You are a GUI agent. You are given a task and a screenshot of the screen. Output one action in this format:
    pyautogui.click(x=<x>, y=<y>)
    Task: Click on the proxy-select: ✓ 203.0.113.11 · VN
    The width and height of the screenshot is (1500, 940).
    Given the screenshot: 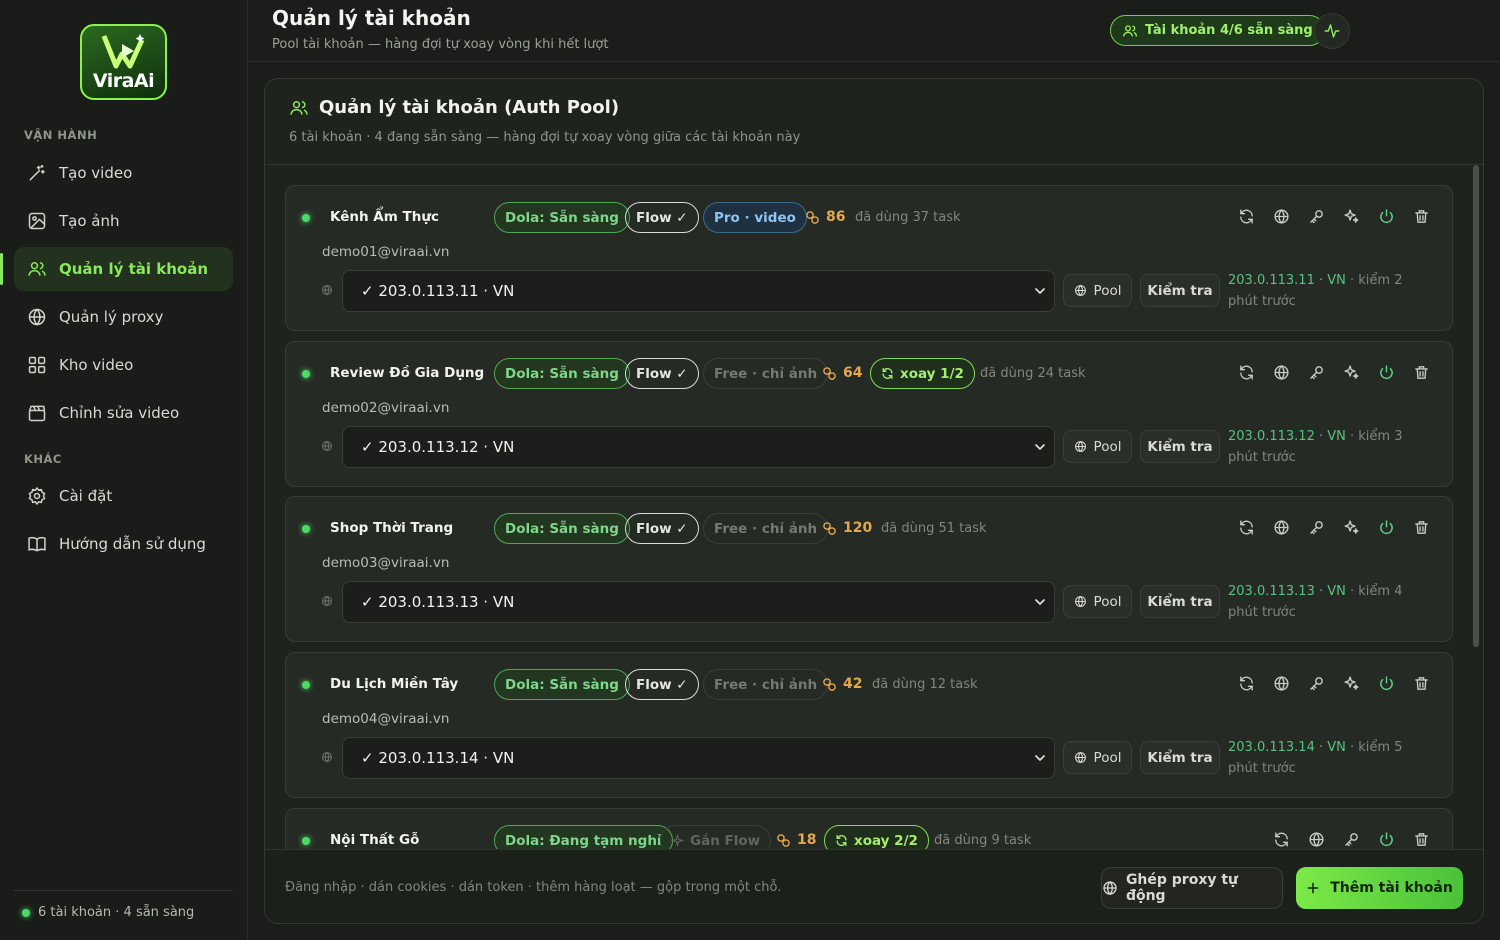 What is the action you would take?
    pyautogui.click(x=698, y=291)
    